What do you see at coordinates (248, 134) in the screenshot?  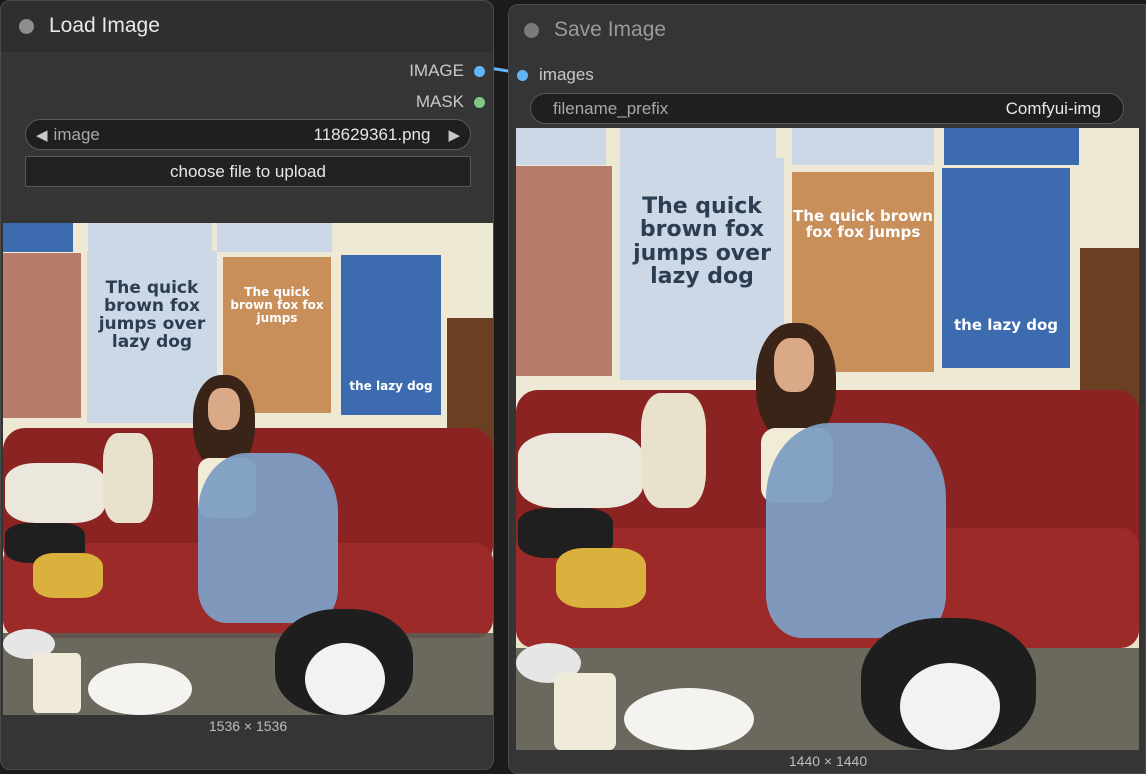 I see `image-combo-widget: ◀ image 118629361.png ▶` at bounding box center [248, 134].